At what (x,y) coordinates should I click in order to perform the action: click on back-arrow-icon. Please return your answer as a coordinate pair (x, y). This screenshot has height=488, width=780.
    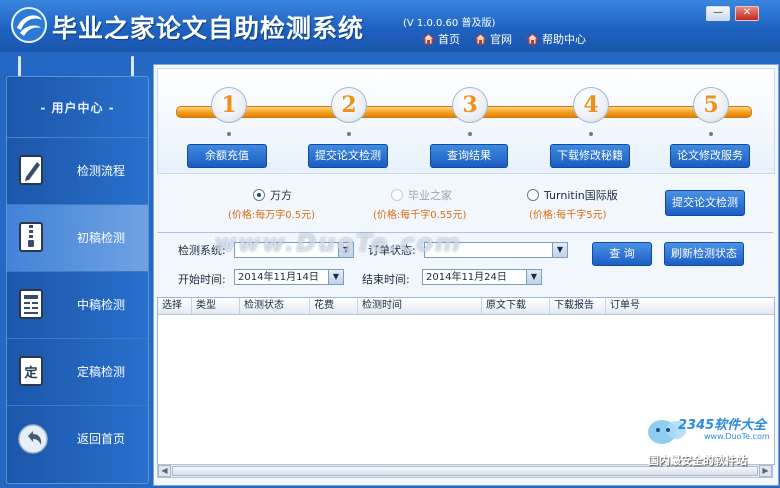
    Looking at the image, I should click on (33, 439).